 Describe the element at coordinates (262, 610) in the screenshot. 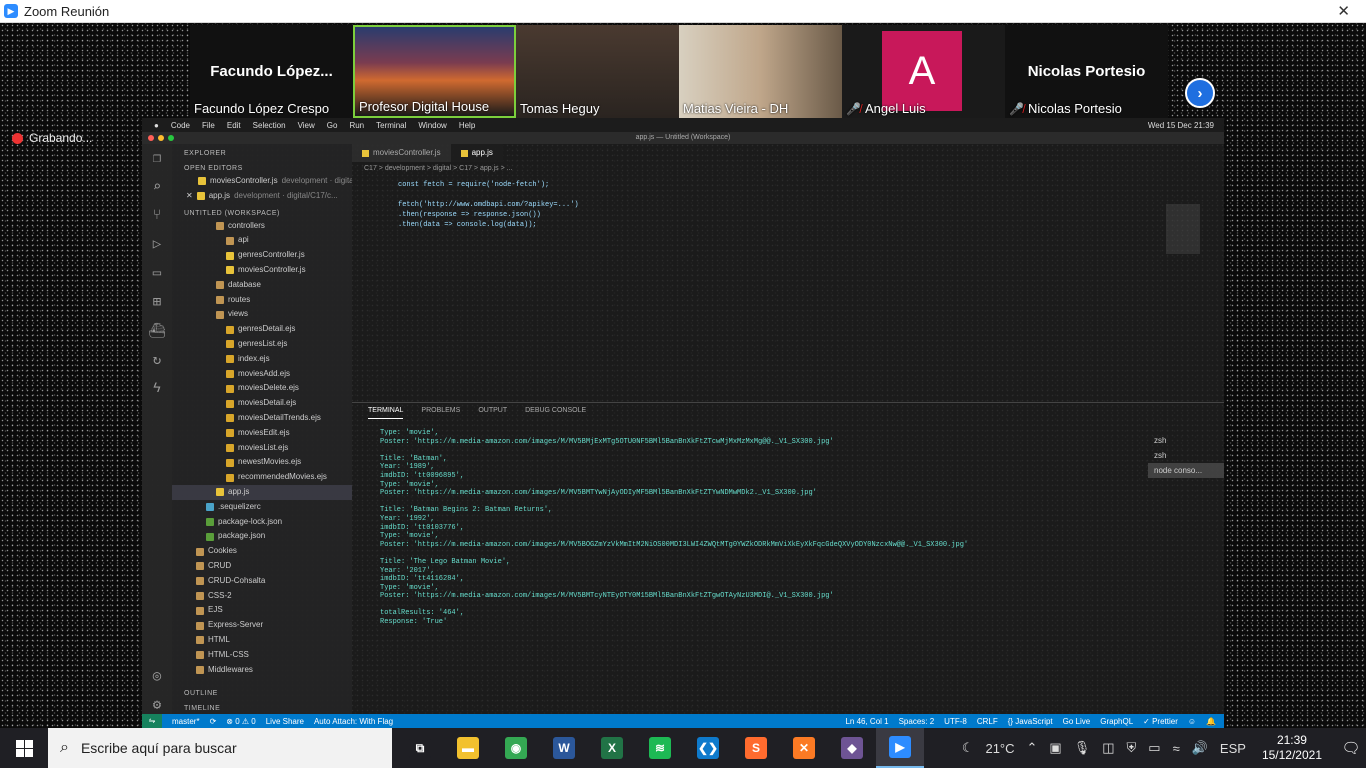

I see `tree-folder: EJS` at that location.